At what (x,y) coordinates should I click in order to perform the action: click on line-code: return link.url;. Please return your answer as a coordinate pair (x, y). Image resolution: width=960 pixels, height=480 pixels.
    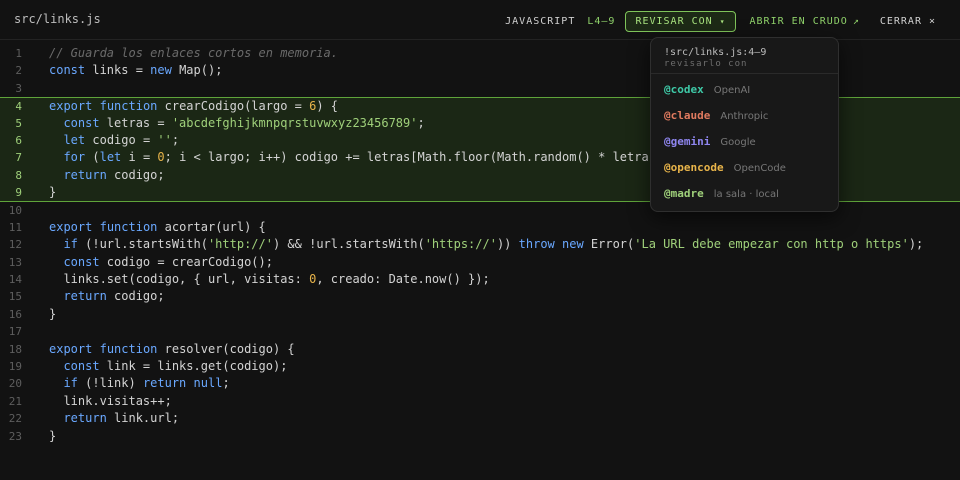
    Looking at the image, I should click on (121, 418).